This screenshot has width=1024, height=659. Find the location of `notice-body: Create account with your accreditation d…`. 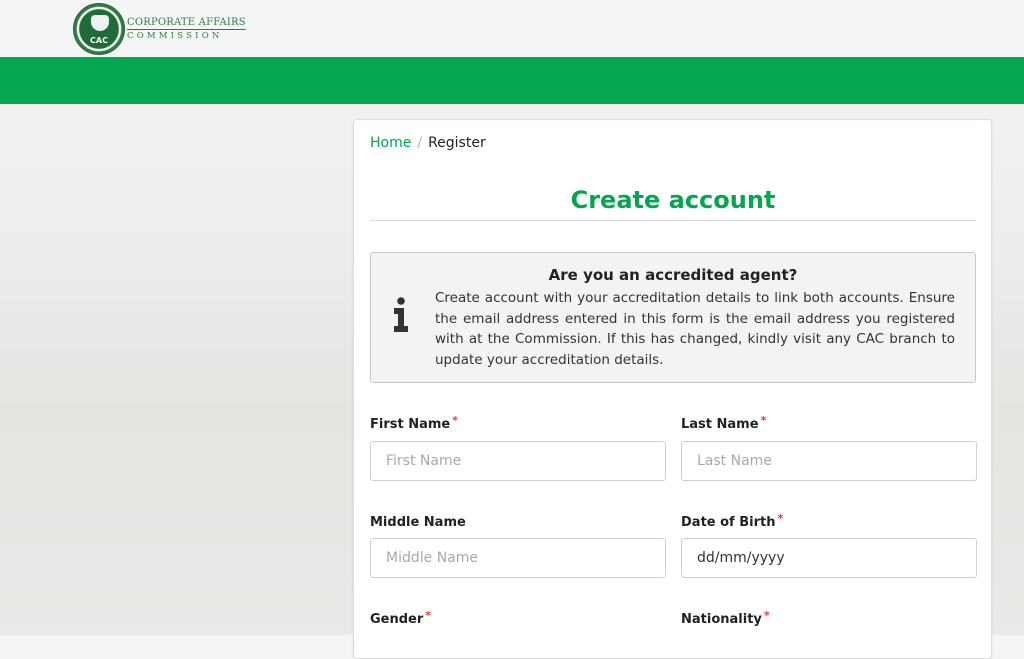

notice-body: Create account with your accreditation d… is located at coordinates (695, 329).